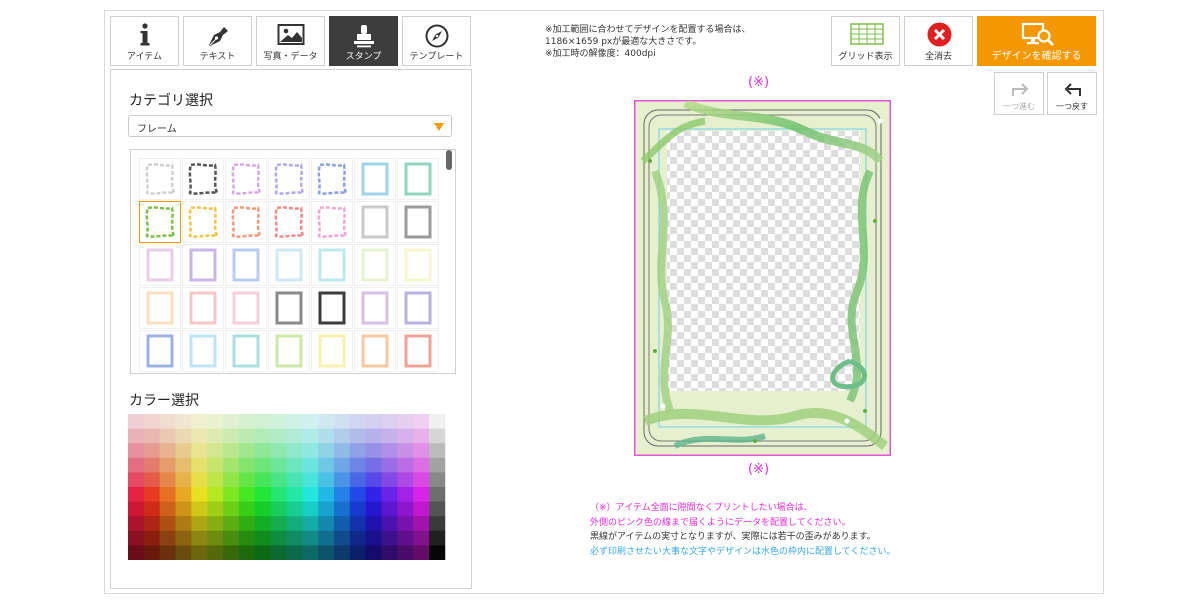 This screenshot has width=1200, height=600. What do you see at coordinates (1019, 93) in the screenshot?
I see `redo-button: 一つ進む` at bounding box center [1019, 93].